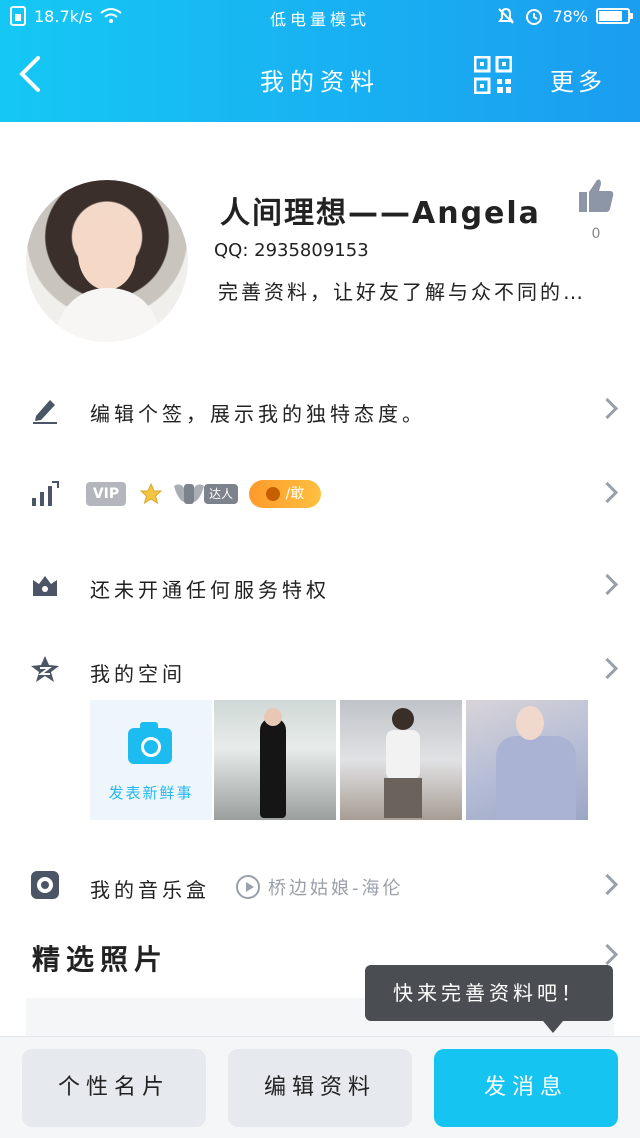 This screenshot has width=640, height=1138. I want to click on avatar-face, so click(107, 254).